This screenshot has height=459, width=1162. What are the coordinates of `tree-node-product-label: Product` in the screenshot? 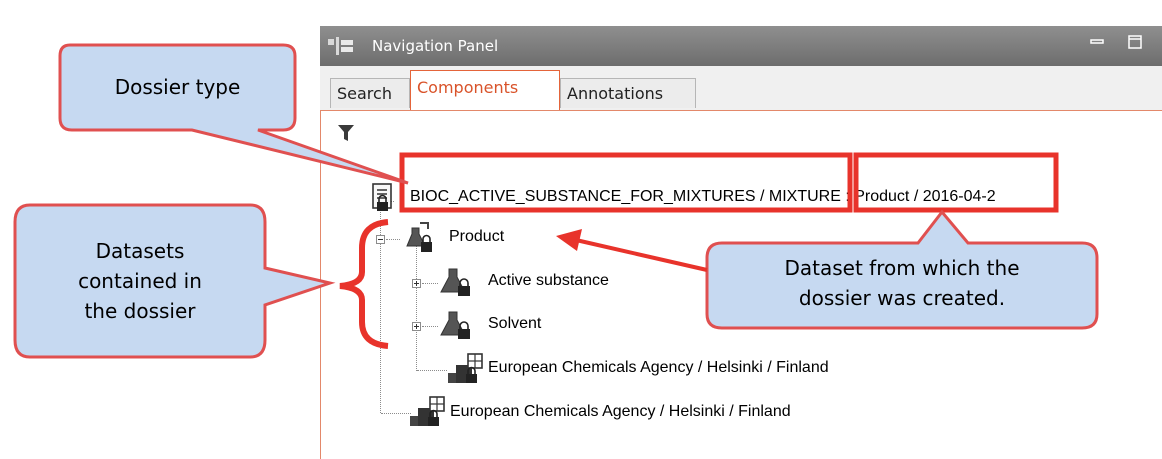 It's located at (477, 236).